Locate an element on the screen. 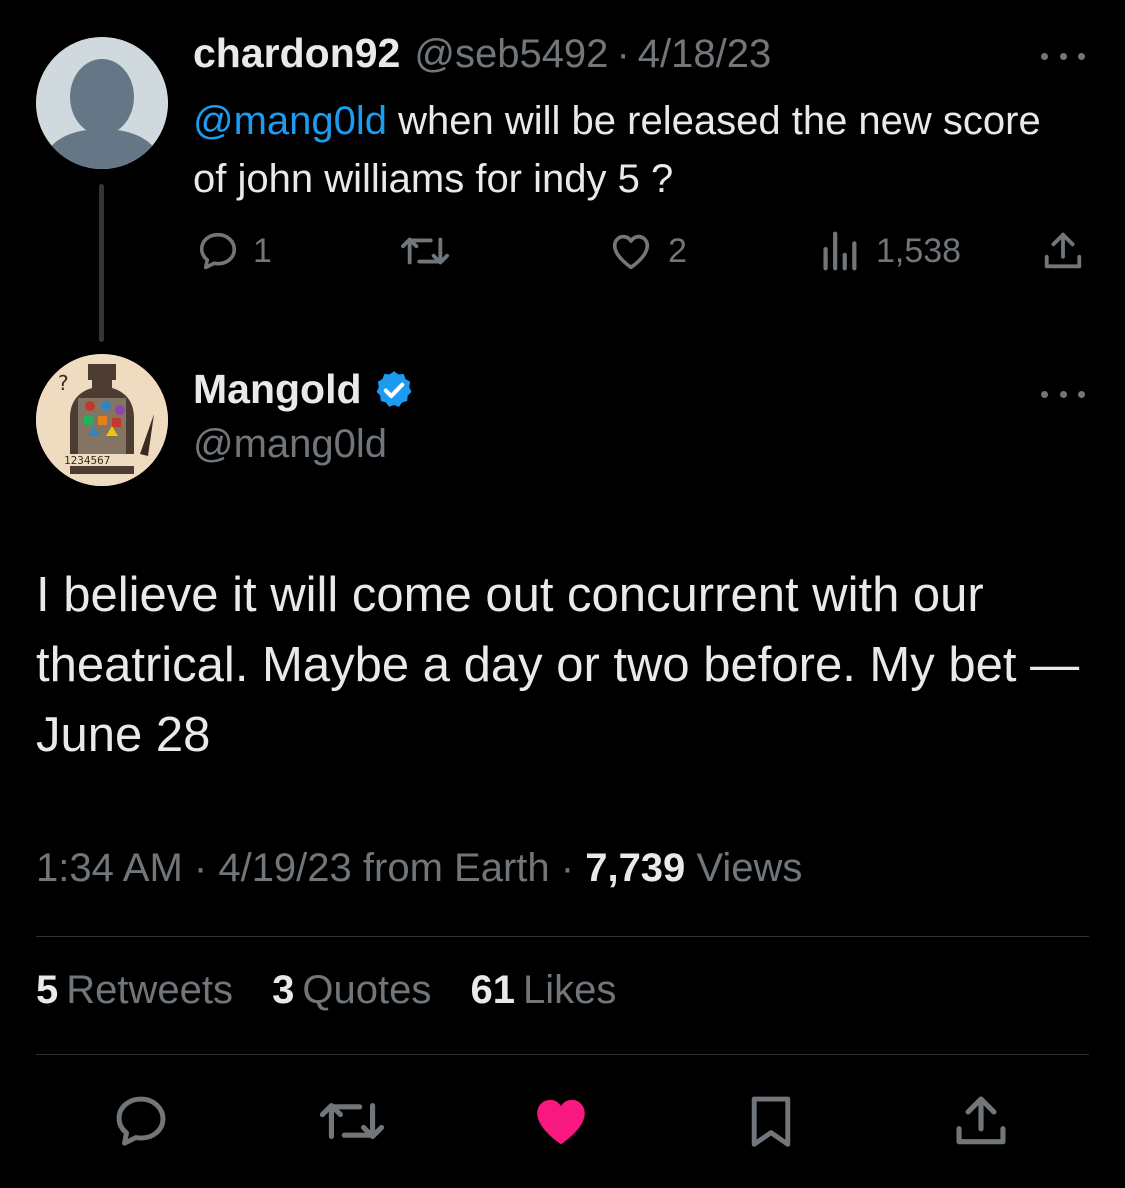  retweets-stat: 5 Retweets is located at coordinates (134, 990).